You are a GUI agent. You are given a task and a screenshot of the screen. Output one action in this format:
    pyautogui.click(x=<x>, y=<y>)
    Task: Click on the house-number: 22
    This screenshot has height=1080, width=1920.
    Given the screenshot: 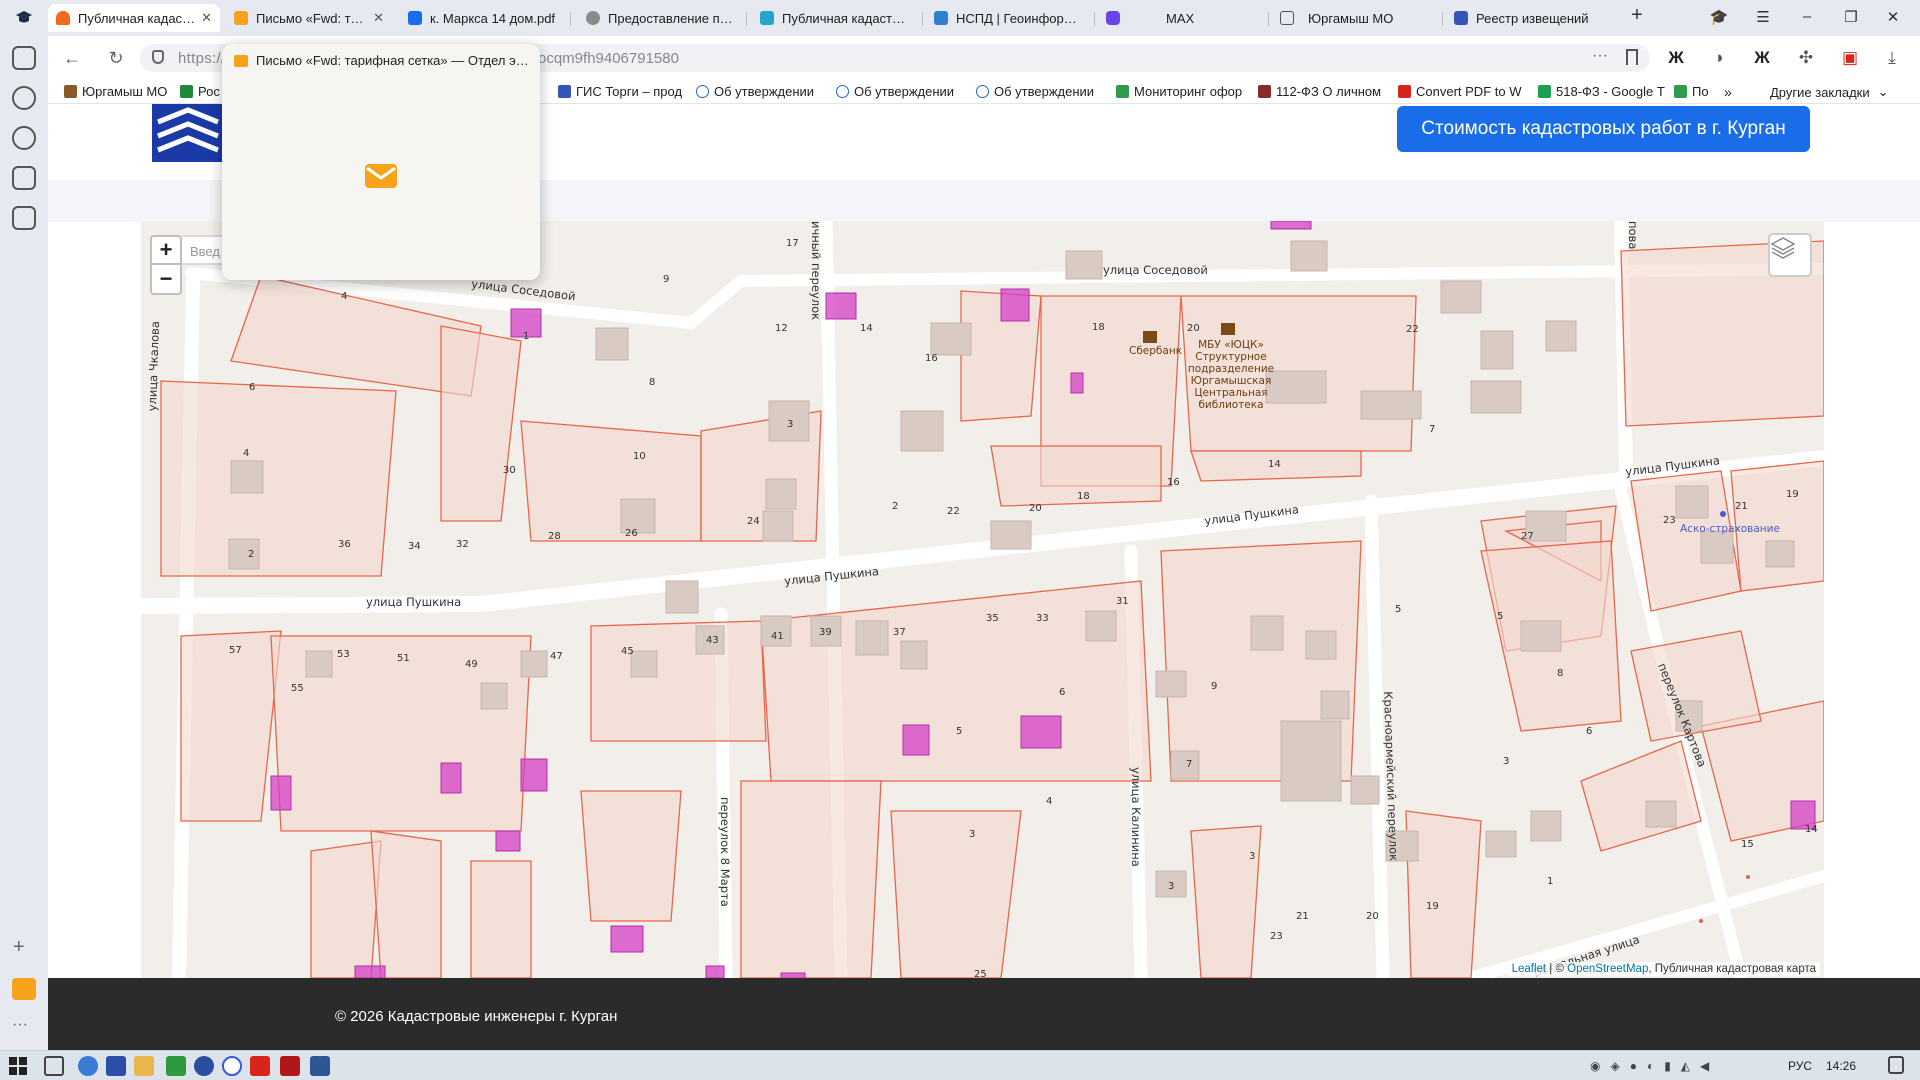 What is the action you would take?
    pyautogui.click(x=1412, y=329)
    